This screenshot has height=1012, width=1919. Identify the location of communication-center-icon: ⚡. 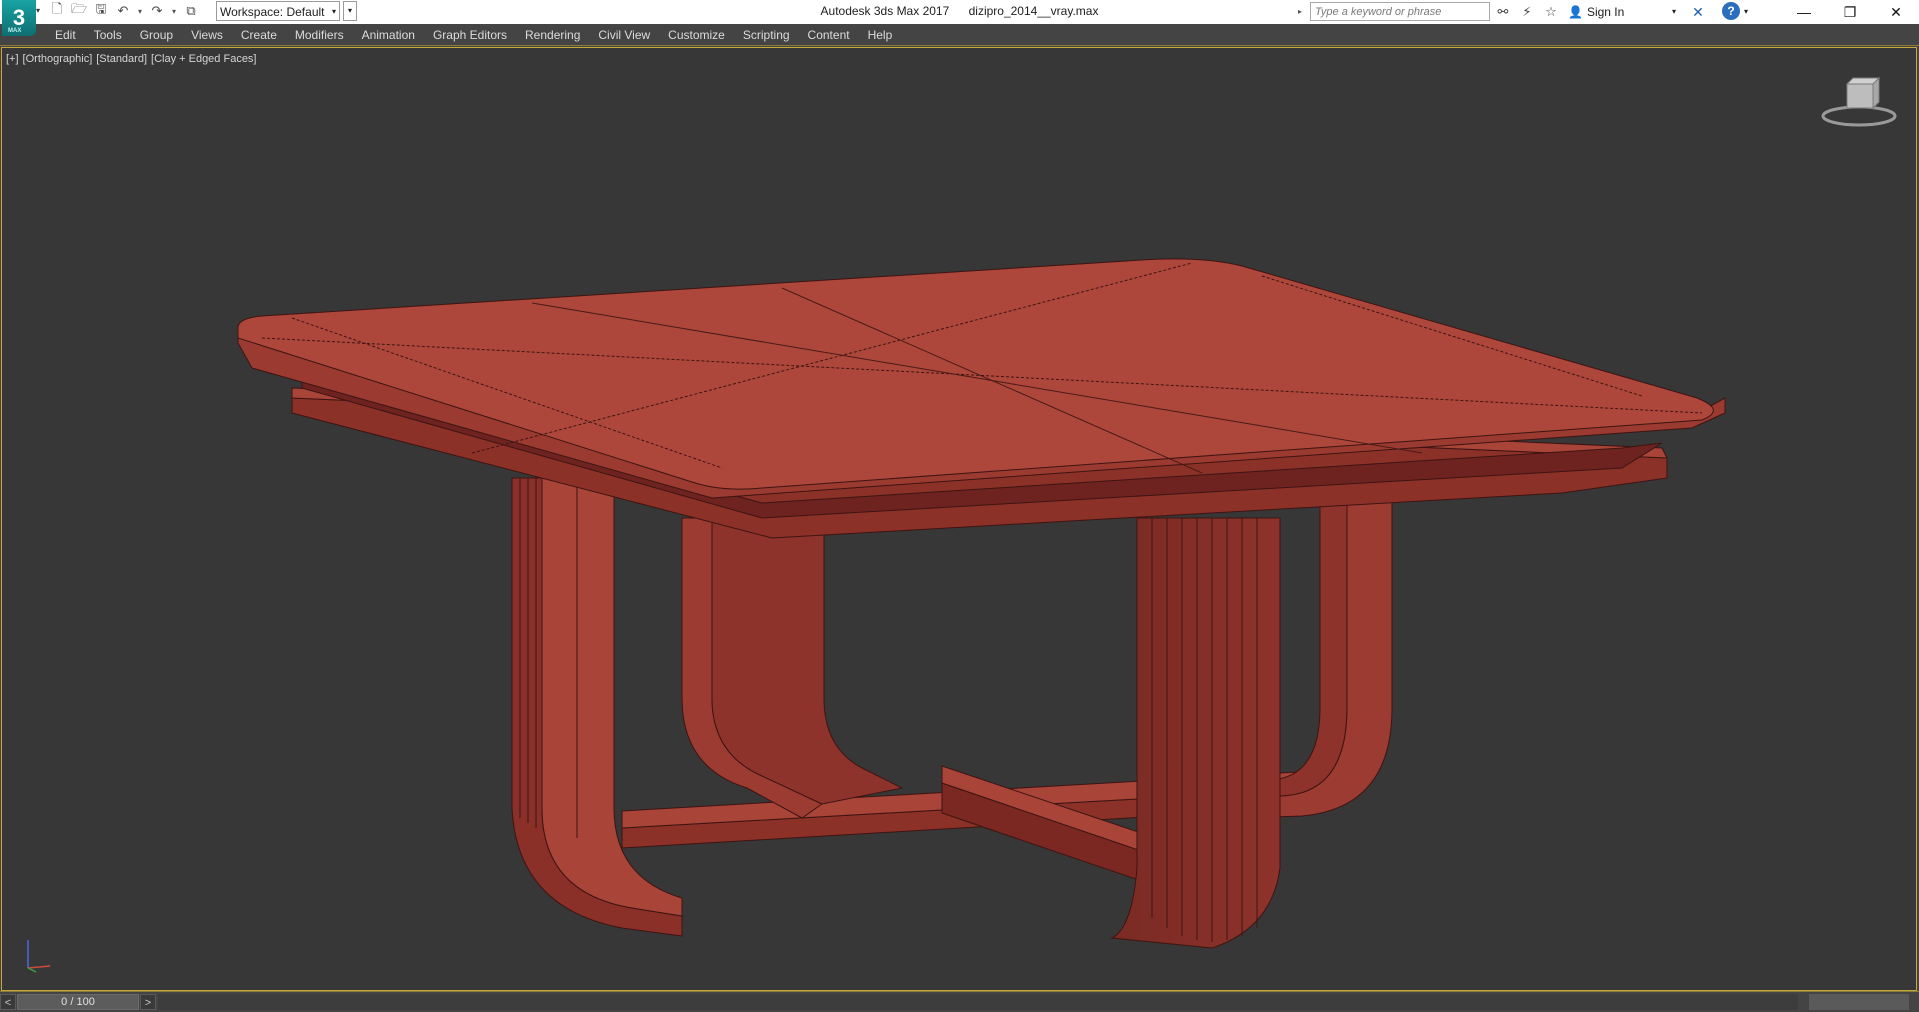
(1527, 12).